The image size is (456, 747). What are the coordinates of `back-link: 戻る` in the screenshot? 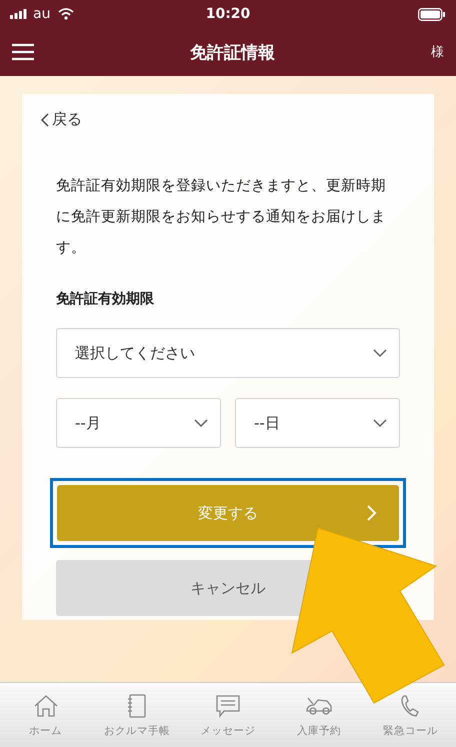 It's located at (61, 119).